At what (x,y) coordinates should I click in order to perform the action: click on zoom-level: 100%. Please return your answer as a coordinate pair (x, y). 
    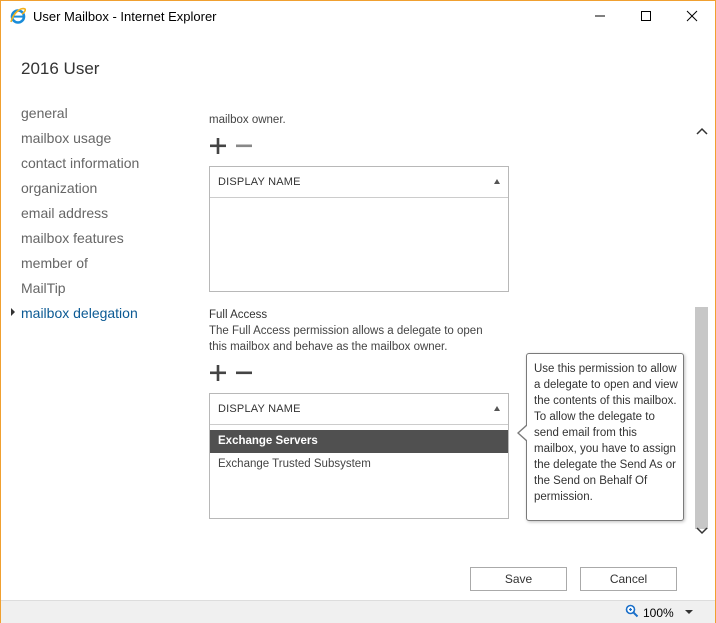
    Looking at the image, I should click on (658, 612).